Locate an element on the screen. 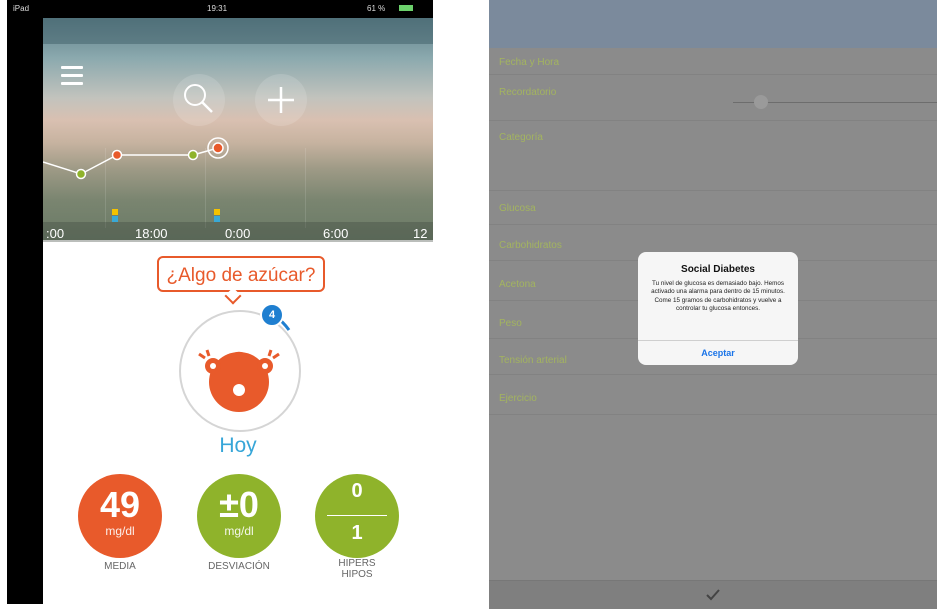  desviacion-stat: ±0 mg/dl is located at coordinates (239, 516).